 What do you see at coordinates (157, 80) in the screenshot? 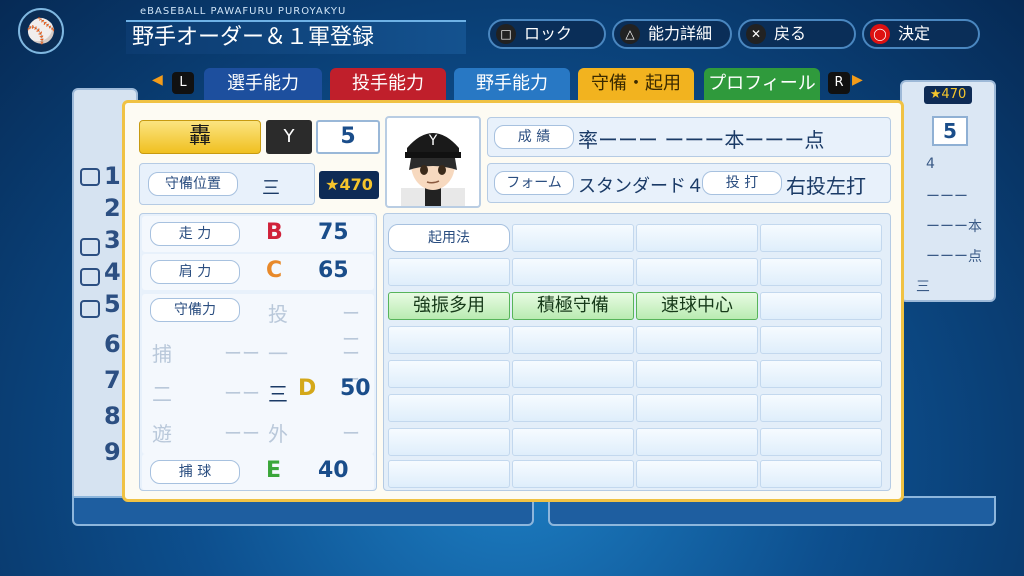
I see `tab-prev-arrow-icon: ◀` at bounding box center [157, 80].